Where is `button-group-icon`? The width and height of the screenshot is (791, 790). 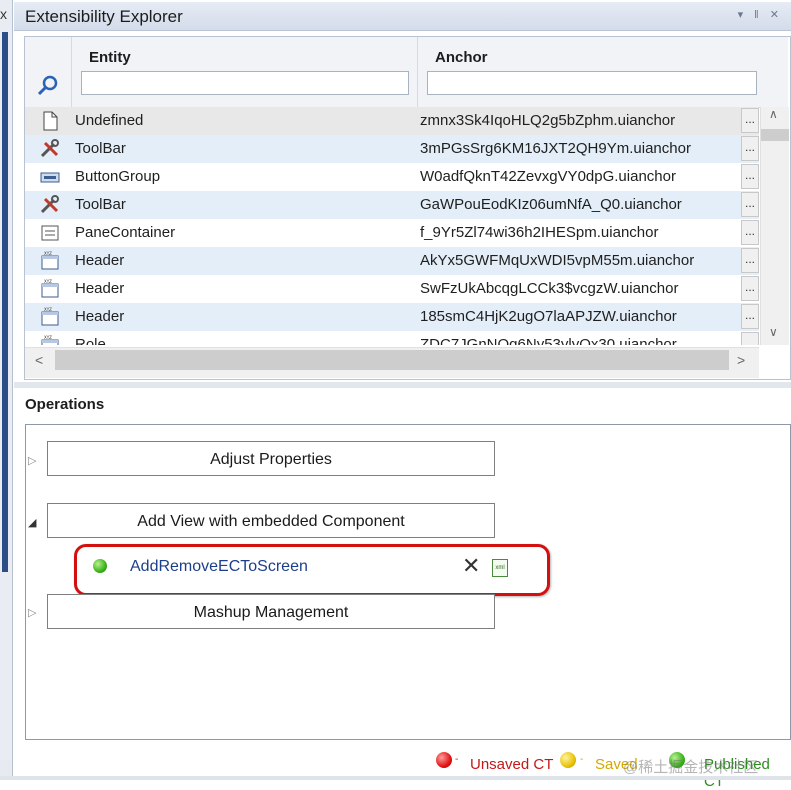 button-group-icon is located at coordinates (50, 177).